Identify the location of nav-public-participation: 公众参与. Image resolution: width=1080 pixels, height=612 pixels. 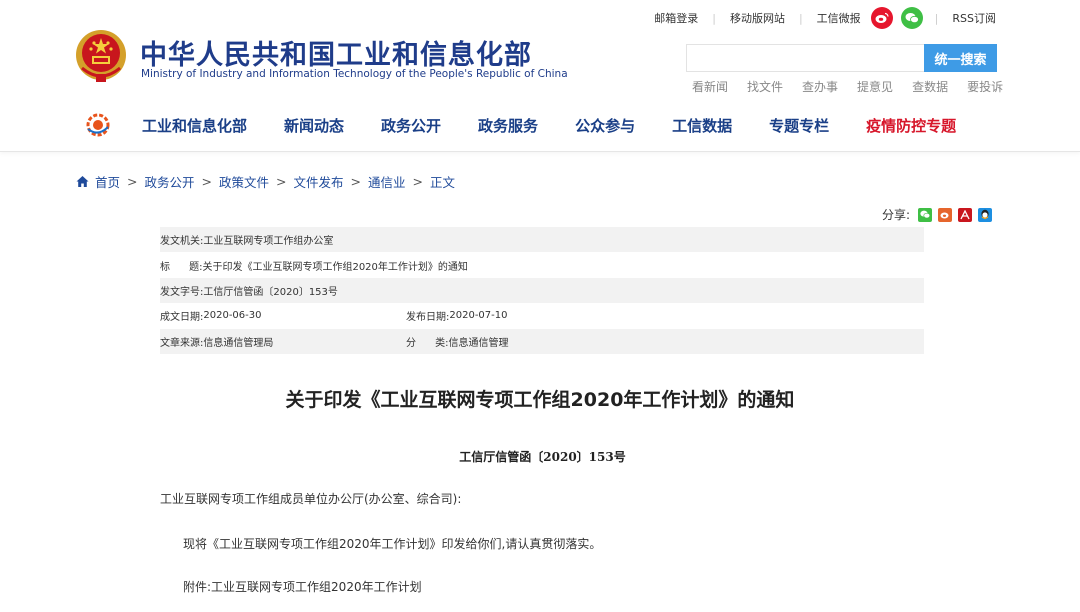
(605, 125).